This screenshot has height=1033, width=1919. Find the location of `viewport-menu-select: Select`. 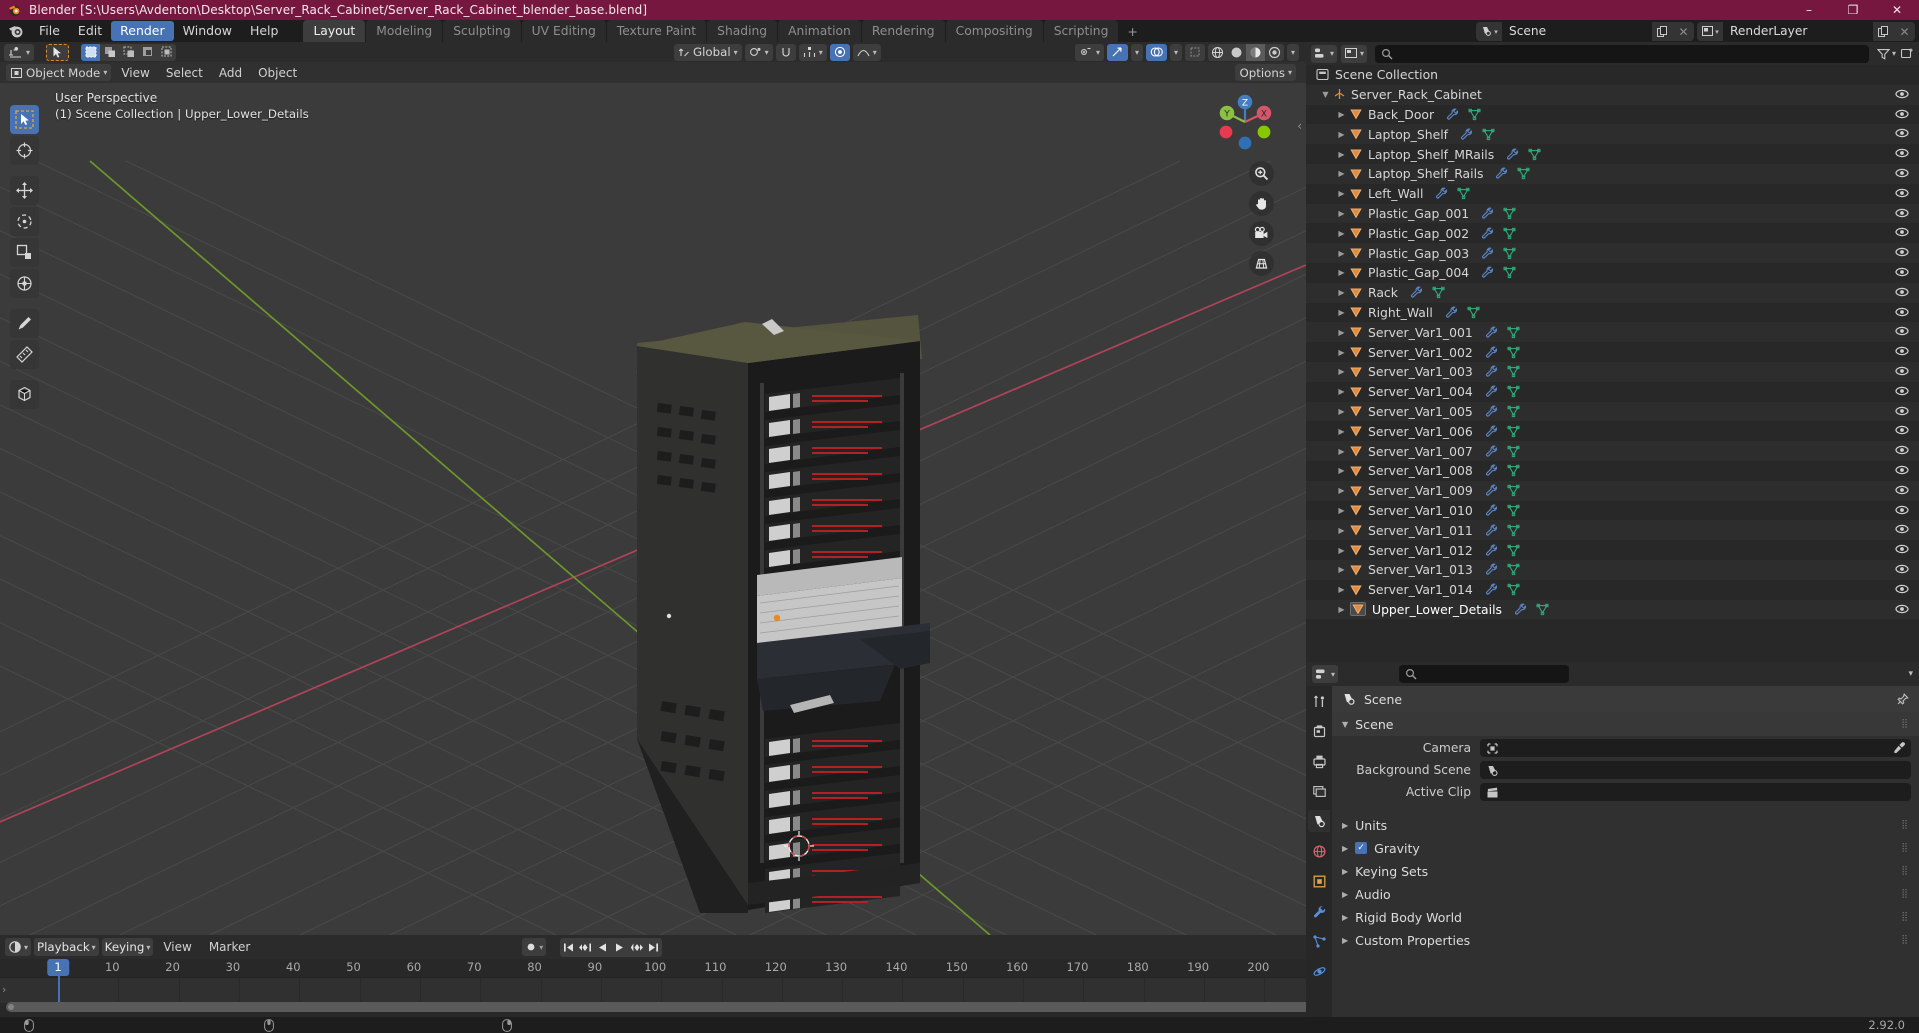

viewport-menu-select: Select is located at coordinates (184, 73).